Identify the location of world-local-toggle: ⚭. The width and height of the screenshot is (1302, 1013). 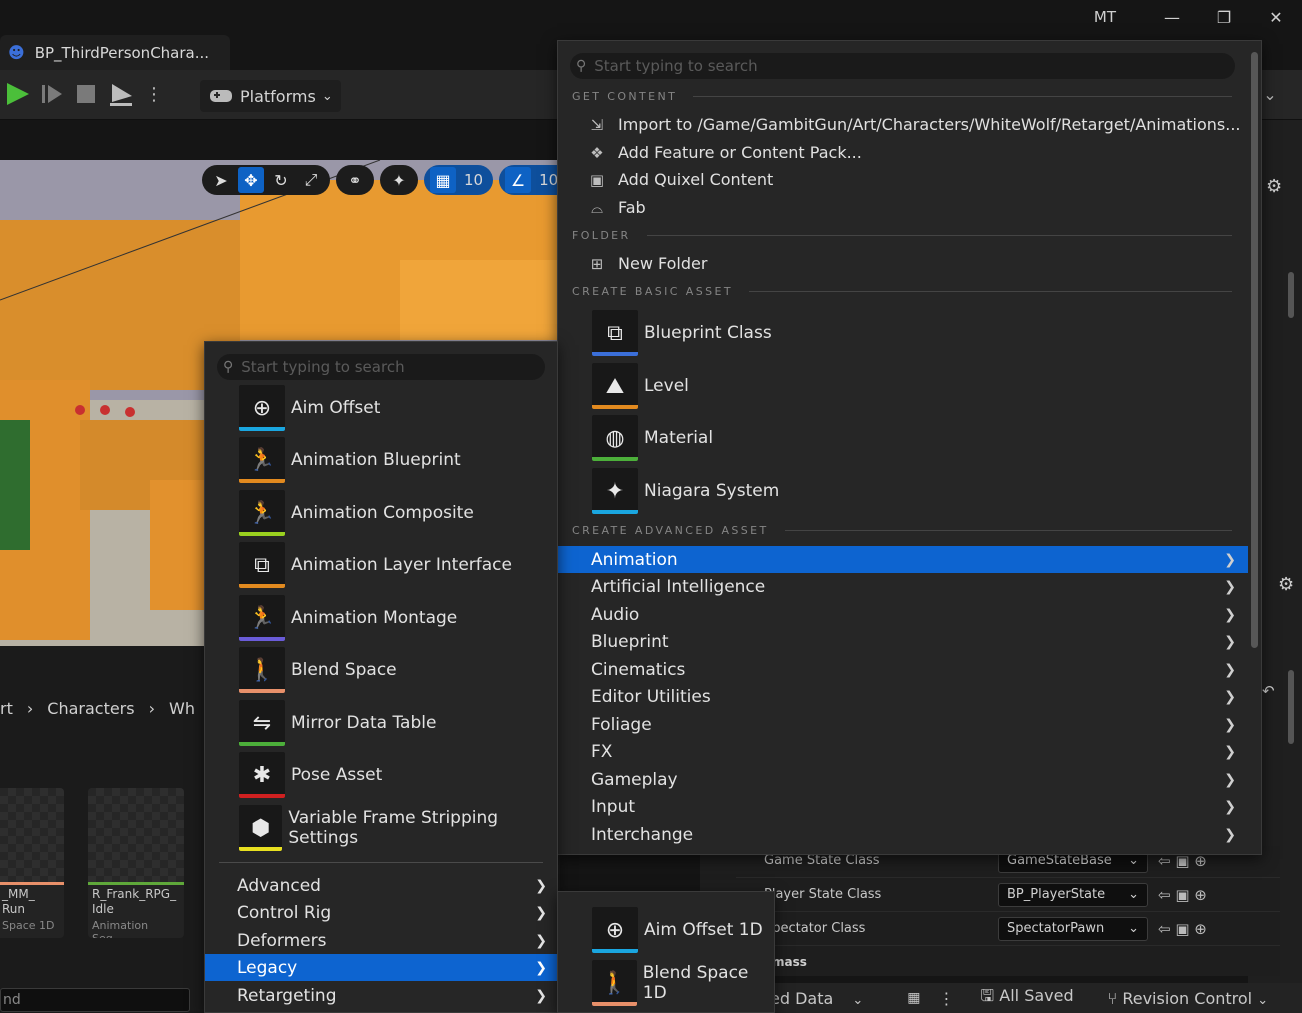
(355, 180).